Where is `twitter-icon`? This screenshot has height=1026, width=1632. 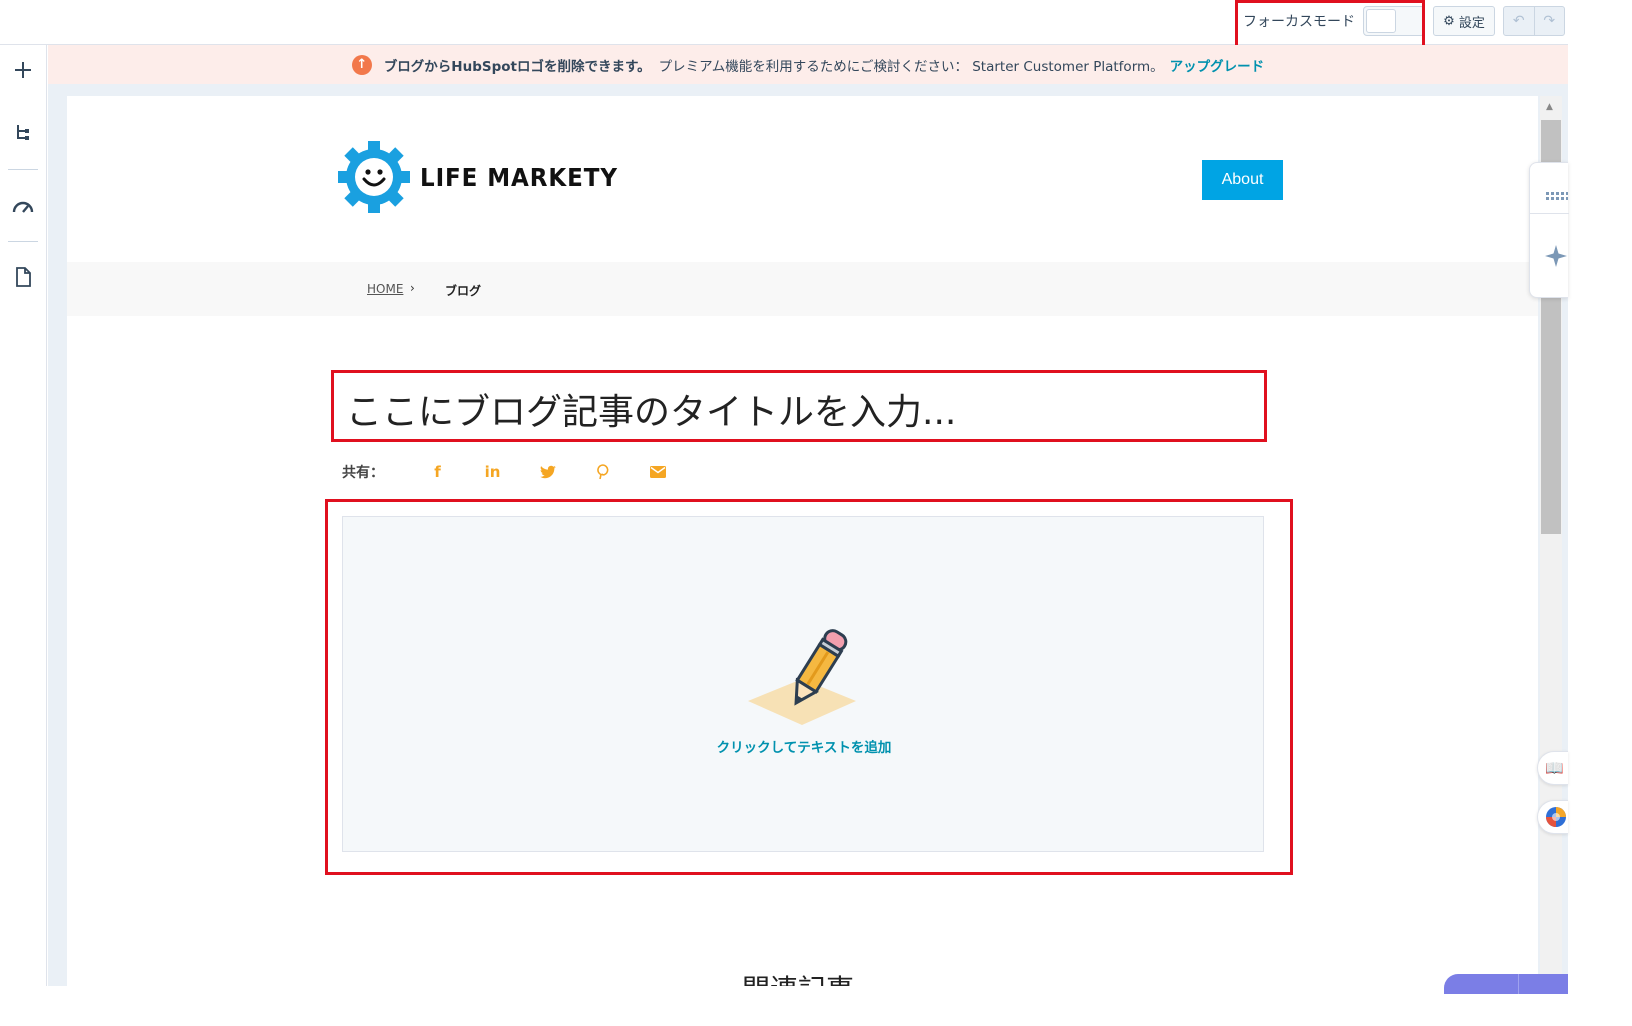
twitter-icon is located at coordinates (547, 472).